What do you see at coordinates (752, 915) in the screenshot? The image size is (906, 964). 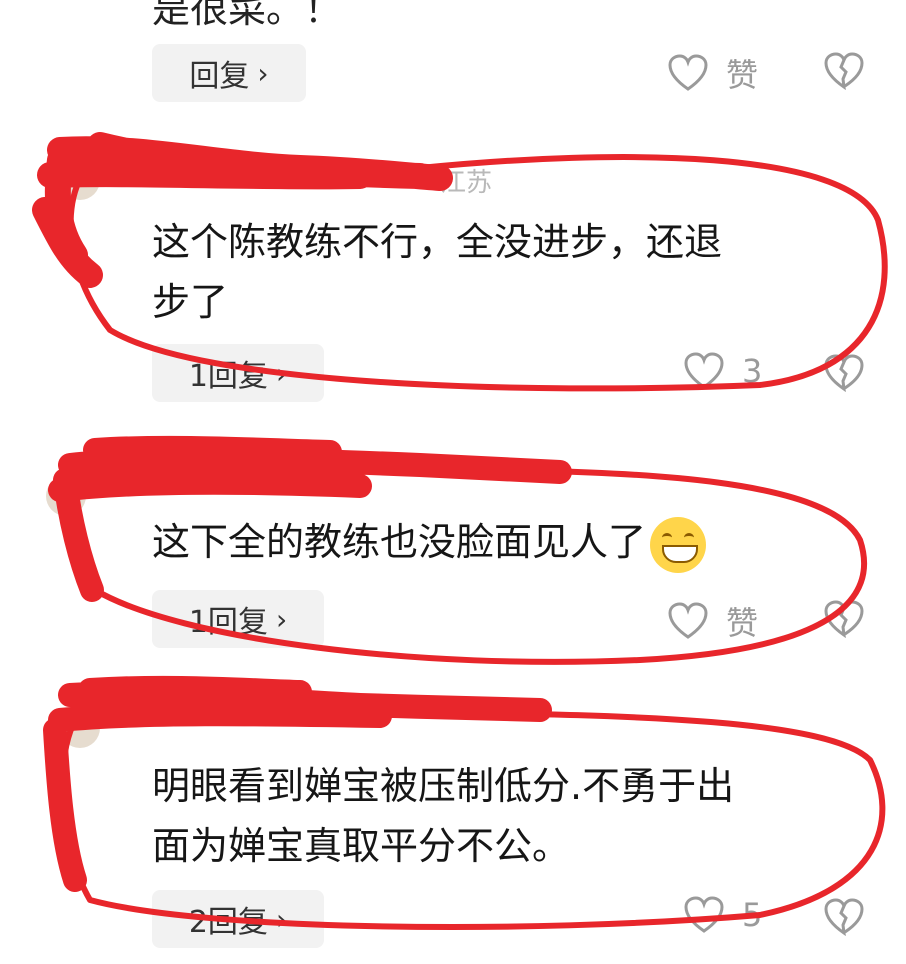 I see `like-count: 5` at bounding box center [752, 915].